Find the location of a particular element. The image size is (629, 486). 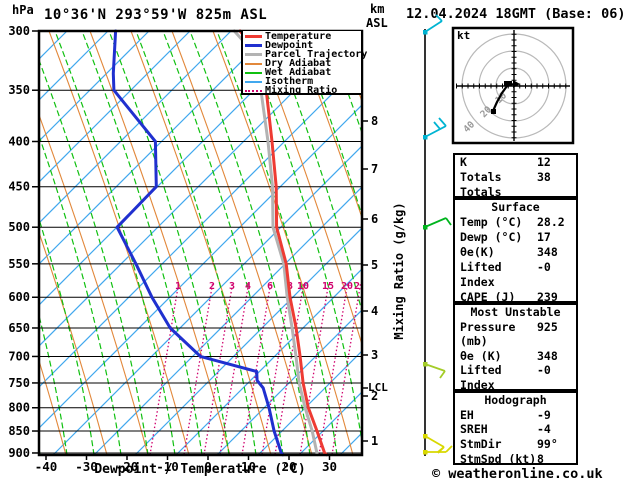

legend-label: Mixing Ratio is located at coordinates (301, 90).